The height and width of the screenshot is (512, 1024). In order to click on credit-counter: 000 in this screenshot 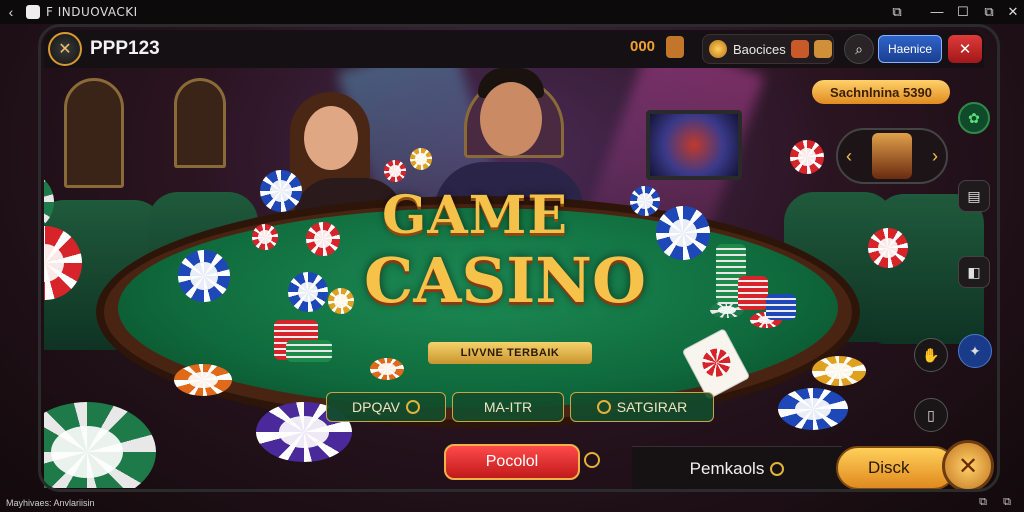, I will do `click(643, 46)`.